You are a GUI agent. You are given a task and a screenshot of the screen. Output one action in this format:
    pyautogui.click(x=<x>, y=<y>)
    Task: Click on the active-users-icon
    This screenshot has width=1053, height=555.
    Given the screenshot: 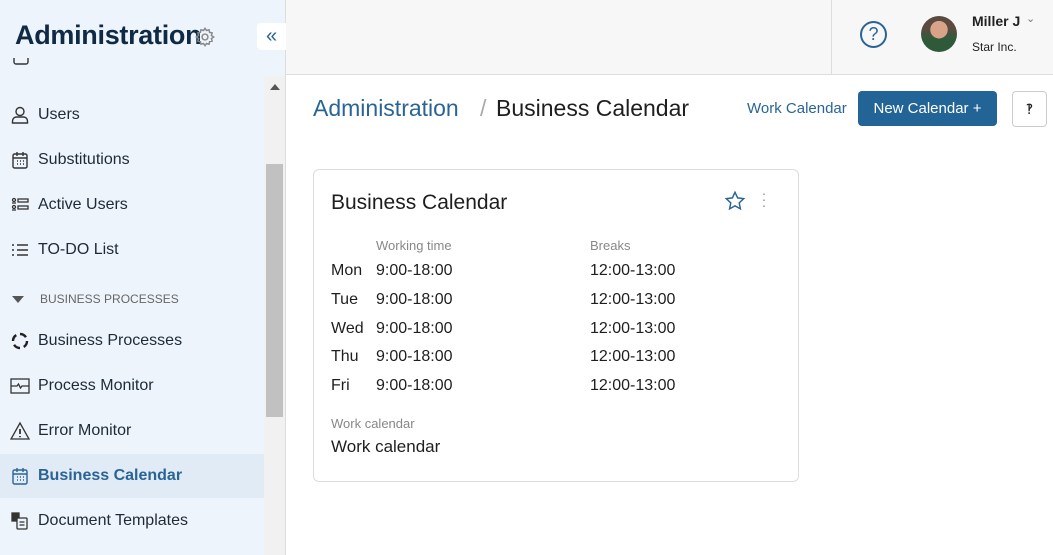 What is the action you would take?
    pyautogui.click(x=20, y=204)
    